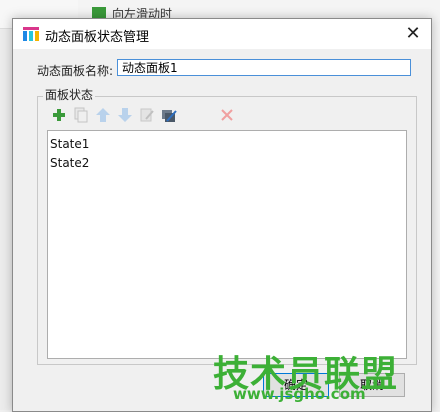 The width and height of the screenshot is (440, 412). Describe the element at coordinates (169, 115) in the screenshot. I see `edit-all-icon` at that location.